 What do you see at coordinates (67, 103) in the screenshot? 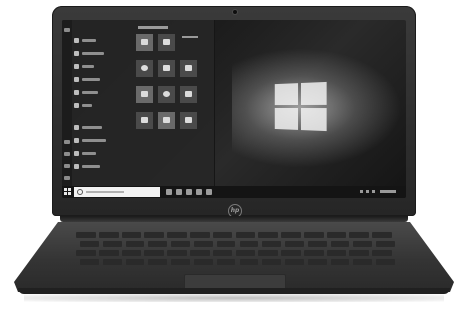
I see `start-menu-rail` at bounding box center [67, 103].